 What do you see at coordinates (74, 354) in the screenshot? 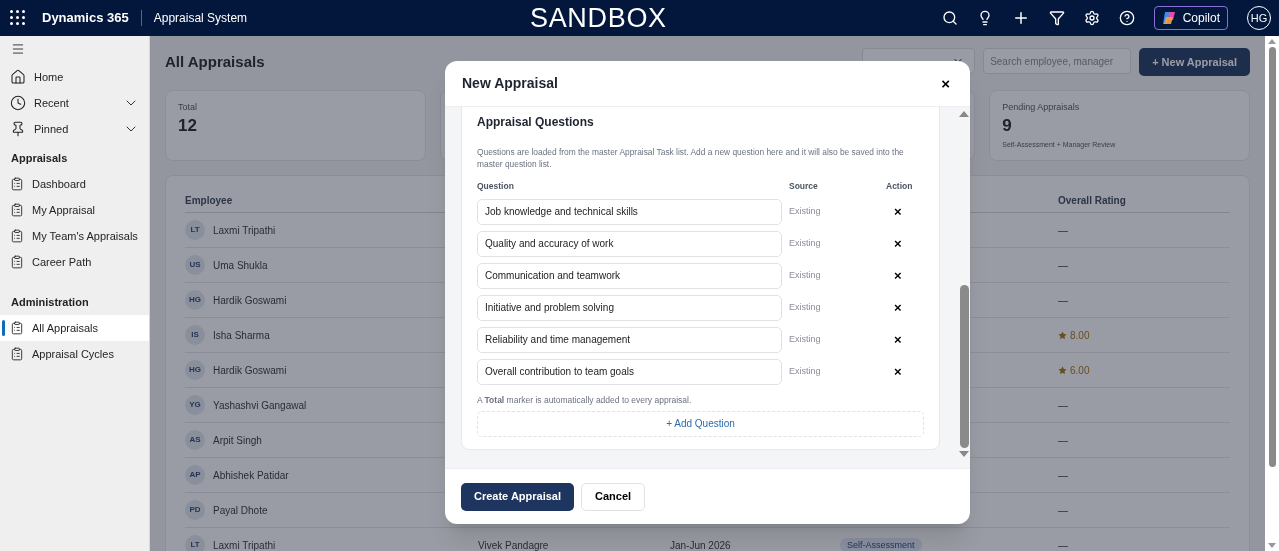
I see `nav-item: Appraisal Cycles` at bounding box center [74, 354].